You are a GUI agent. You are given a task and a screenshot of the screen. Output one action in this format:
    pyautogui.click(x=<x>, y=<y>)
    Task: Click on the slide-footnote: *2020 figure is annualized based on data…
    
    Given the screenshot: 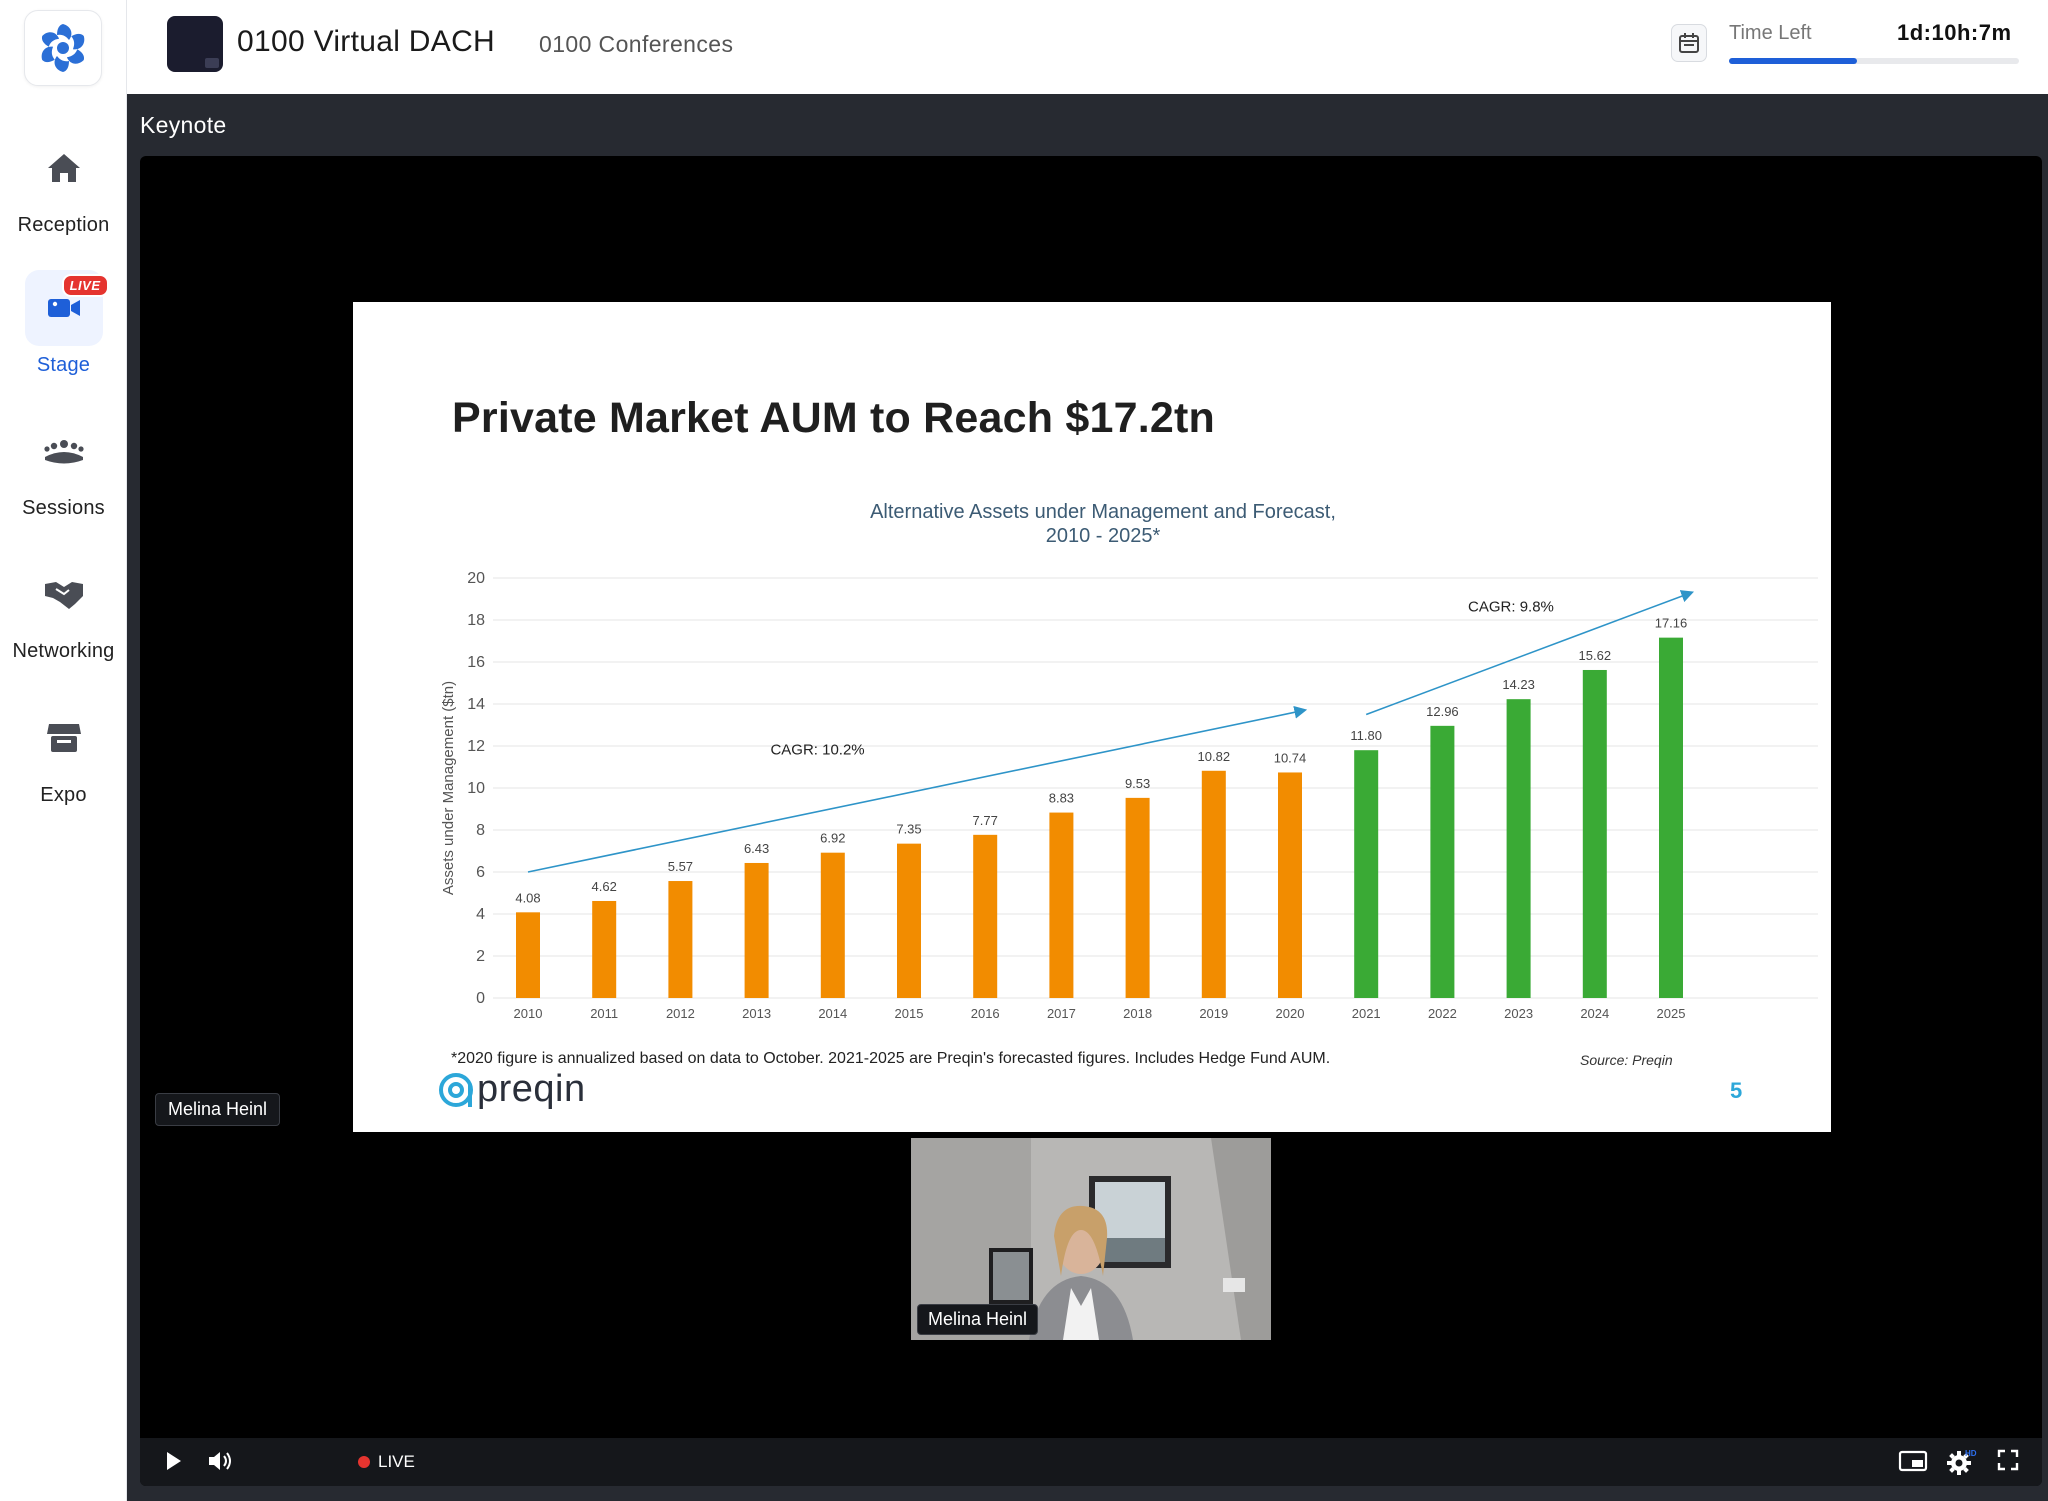 What is the action you would take?
    pyautogui.click(x=891, y=1058)
    